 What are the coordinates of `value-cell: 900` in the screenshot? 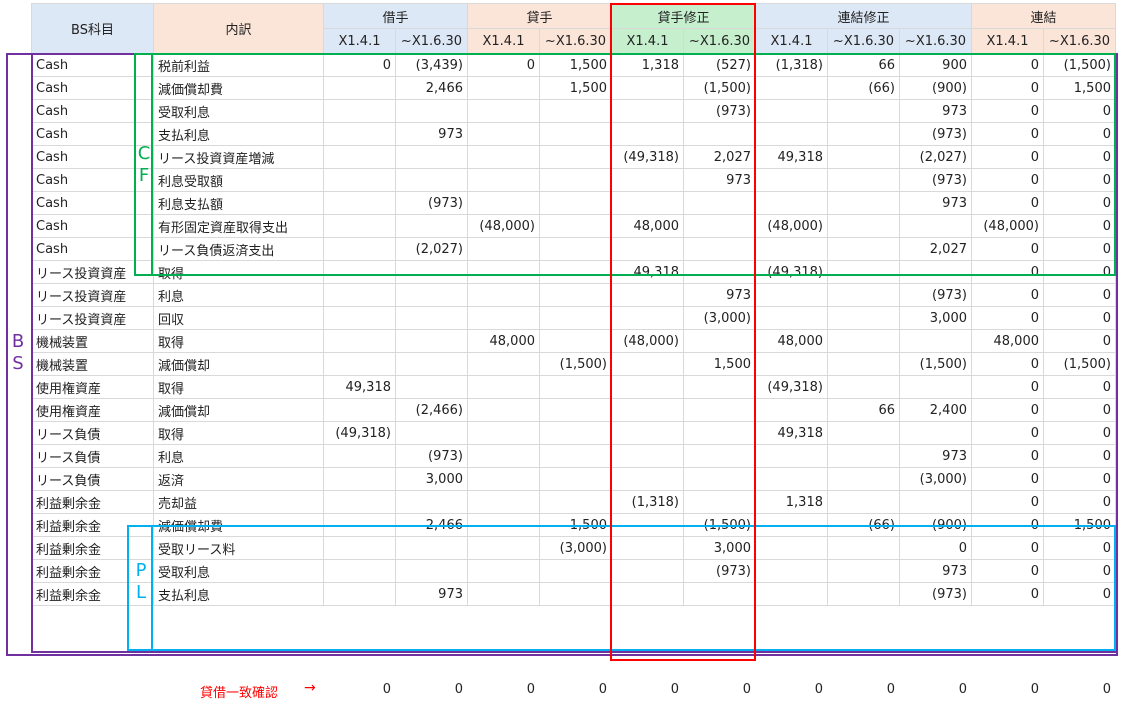 It's located at (935, 65).